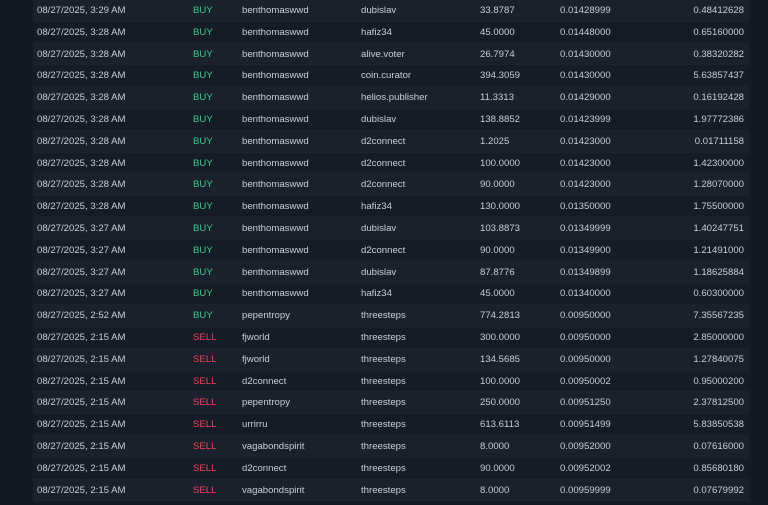  I want to click on trade-amount: 138.8852, so click(500, 119).